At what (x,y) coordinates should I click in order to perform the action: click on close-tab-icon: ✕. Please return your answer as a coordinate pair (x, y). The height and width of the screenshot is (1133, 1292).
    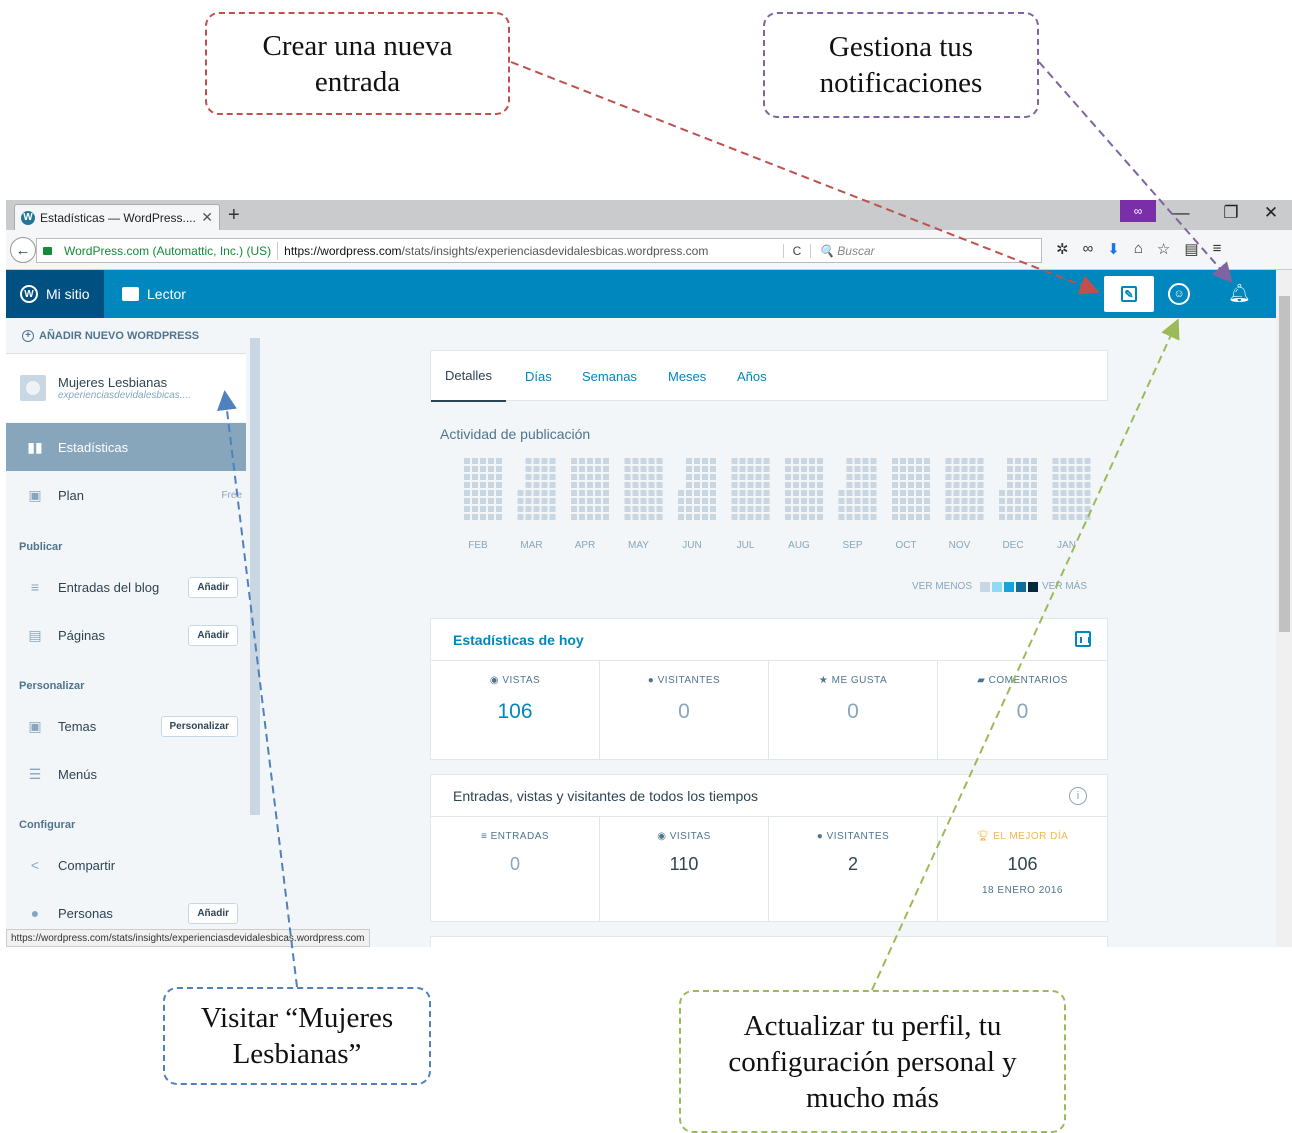
    Looking at the image, I should click on (207, 217).